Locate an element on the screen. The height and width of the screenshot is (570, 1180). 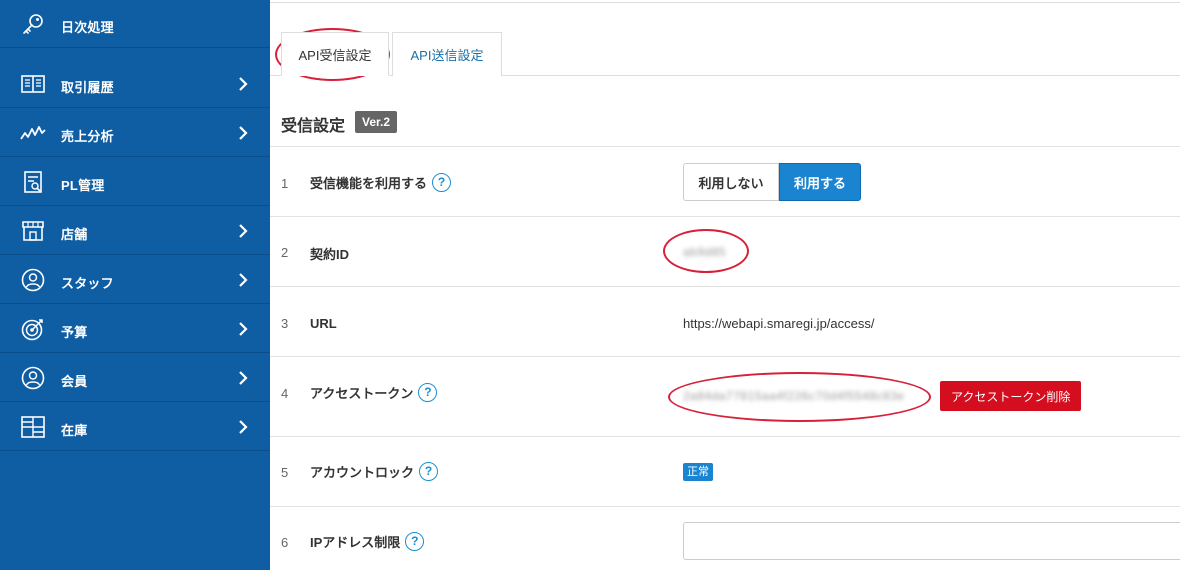
sidebar-item-budget: 予算 is located at coordinates (135, 329).